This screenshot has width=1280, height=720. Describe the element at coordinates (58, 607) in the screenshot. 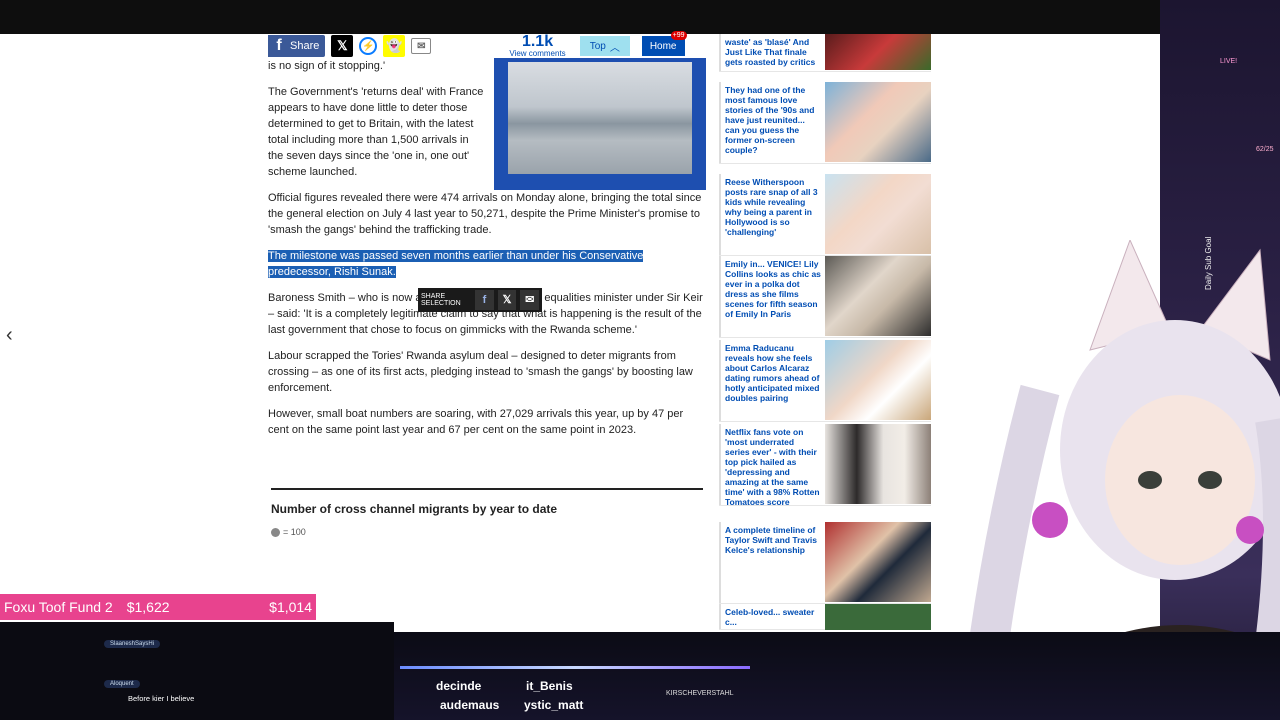

I see `fund-name: Foxu Toof Fund 2` at that location.